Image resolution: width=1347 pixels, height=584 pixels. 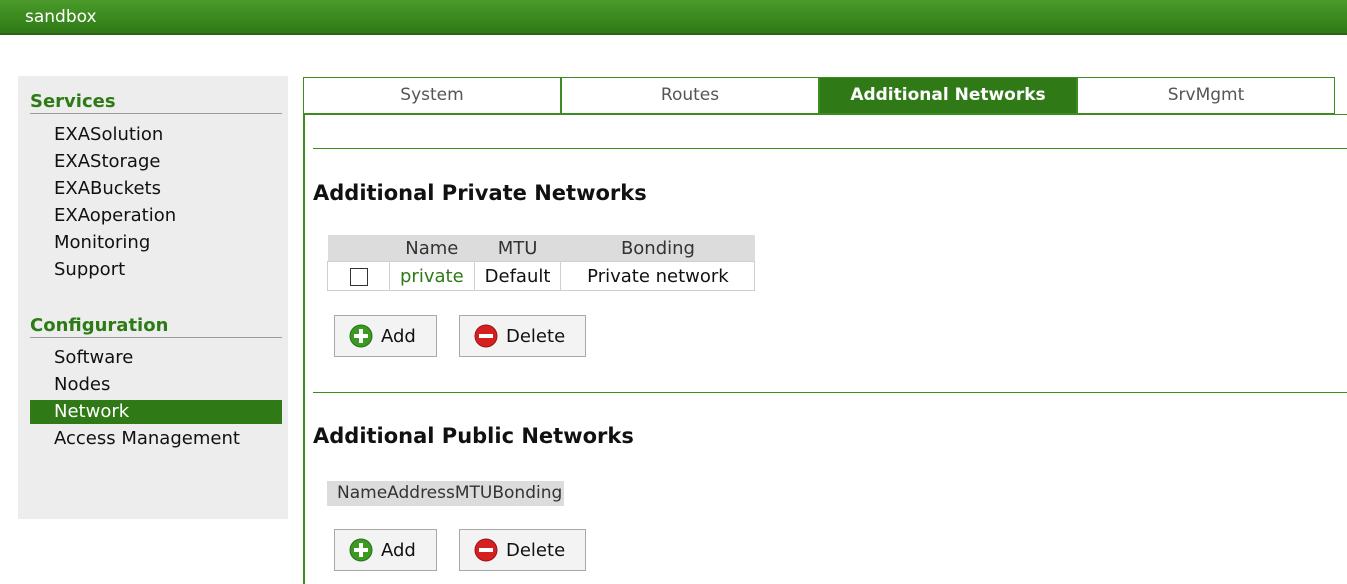 I want to click on sidebar-item-nodes: Nodes, so click(x=156, y=385).